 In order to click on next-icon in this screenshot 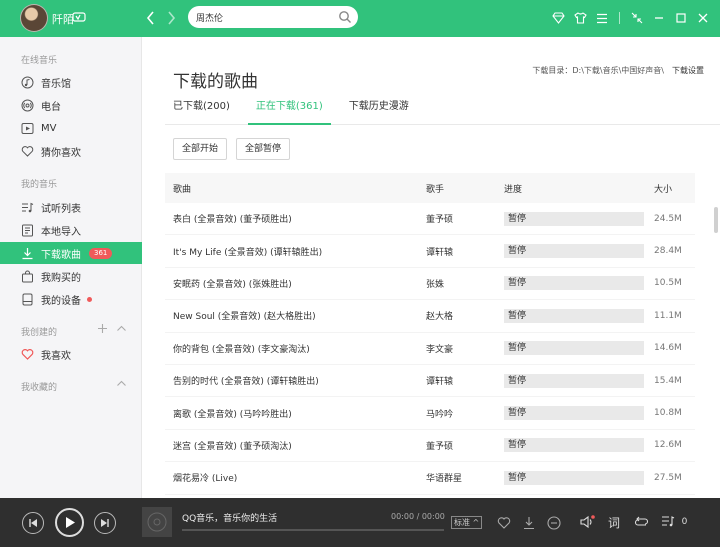, I will do `click(105, 523)`.